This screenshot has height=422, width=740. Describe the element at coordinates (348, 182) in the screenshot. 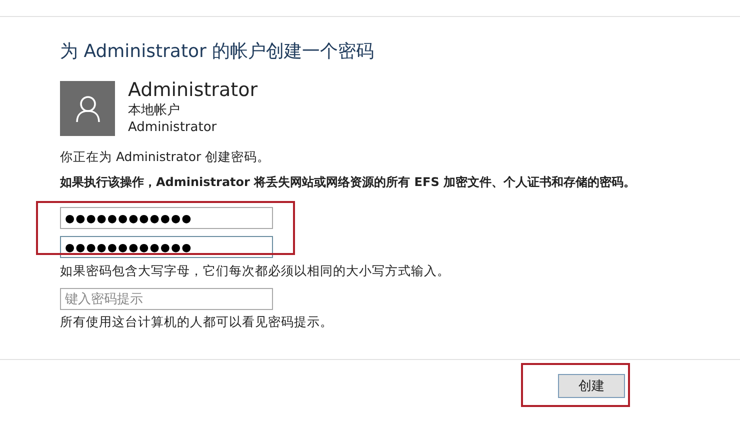

I see `warning-text: 如果执行该操作，Administrator 将丢失网站或网络资源的所有 EFS 加密文件、个人证书和存储的密码。` at that location.